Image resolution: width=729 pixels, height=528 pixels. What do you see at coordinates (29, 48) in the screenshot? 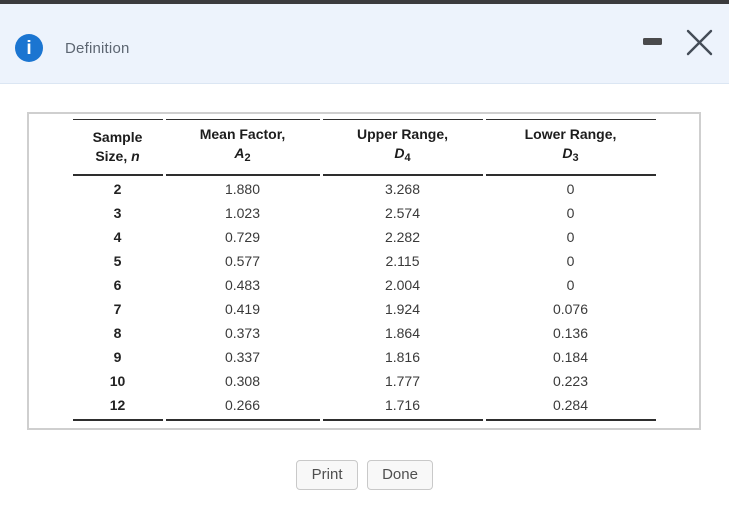
I see `info-icon: i` at bounding box center [29, 48].